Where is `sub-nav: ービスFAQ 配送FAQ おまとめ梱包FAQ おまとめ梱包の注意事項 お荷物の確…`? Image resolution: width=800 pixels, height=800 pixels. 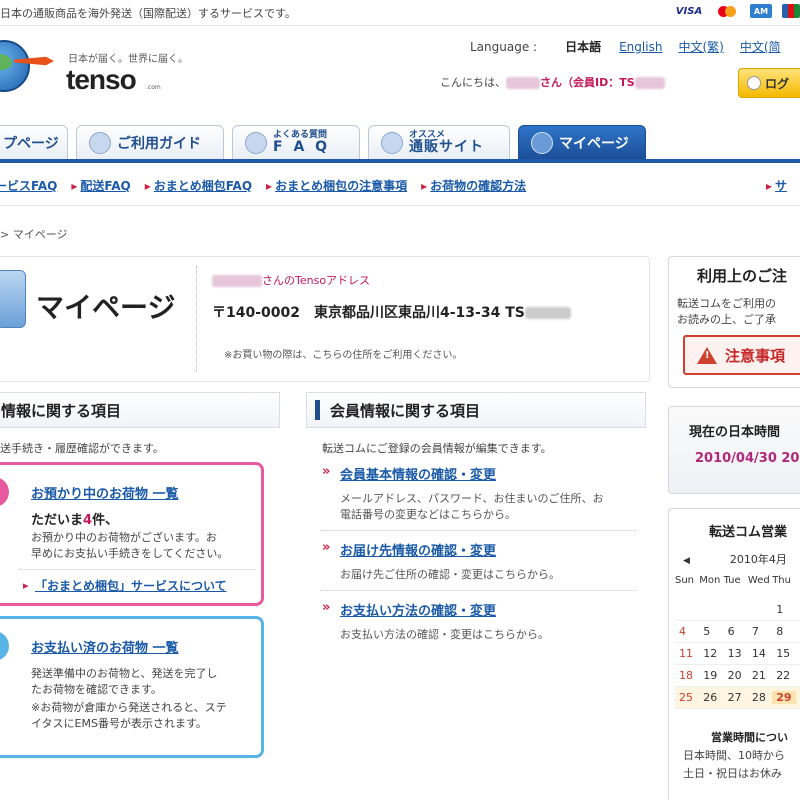 sub-nav: ービスFAQ 配送FAQ おまとめ梱包FAQ おまとめ梱包の注意事項 お荷物の確… is located at coordinates (400, 186).